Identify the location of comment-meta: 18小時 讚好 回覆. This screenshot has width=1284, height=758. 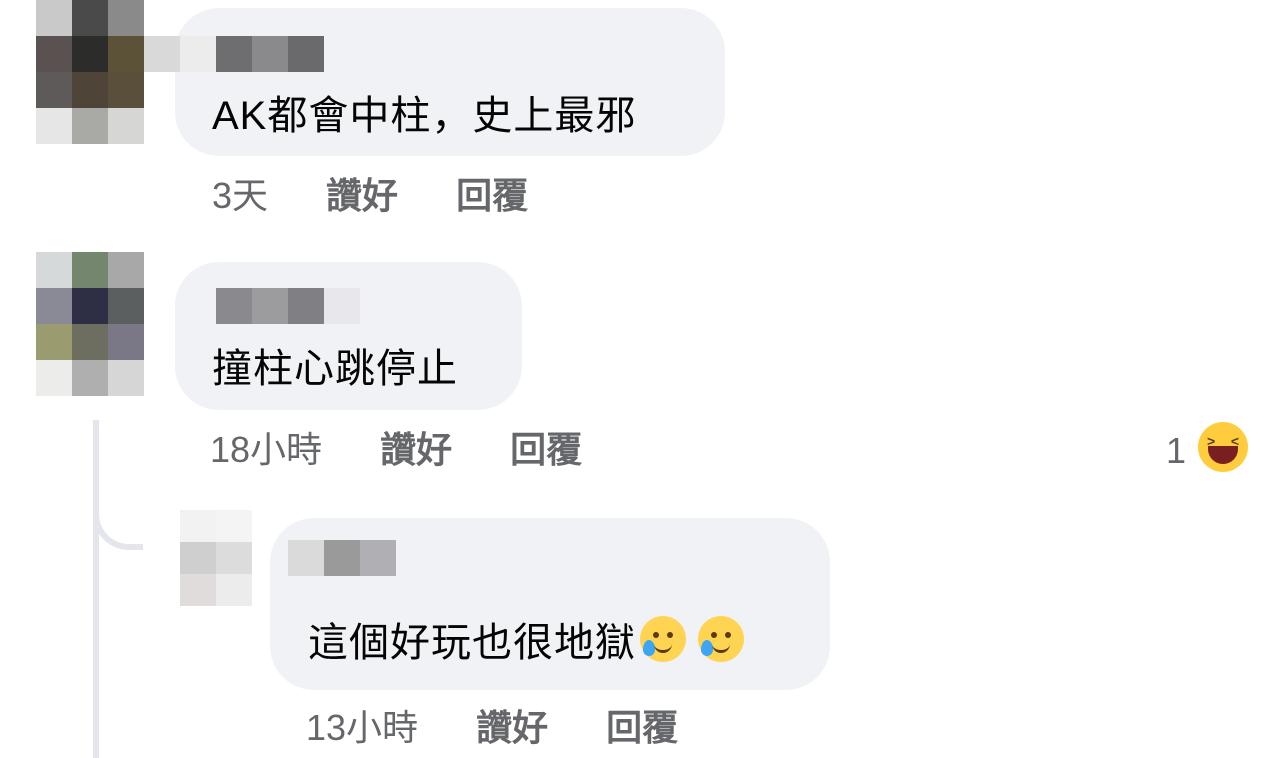
(396, 450).